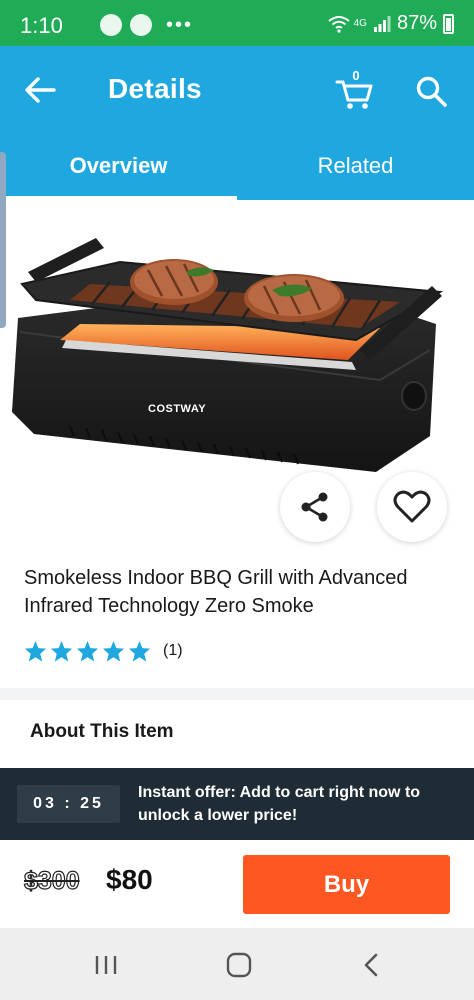 This screenshot has height=1000, width=474. Describe the element at coordinates (237, 884) in the screenshot. I see `buy-bar: $300 $80 Buy` at that location.